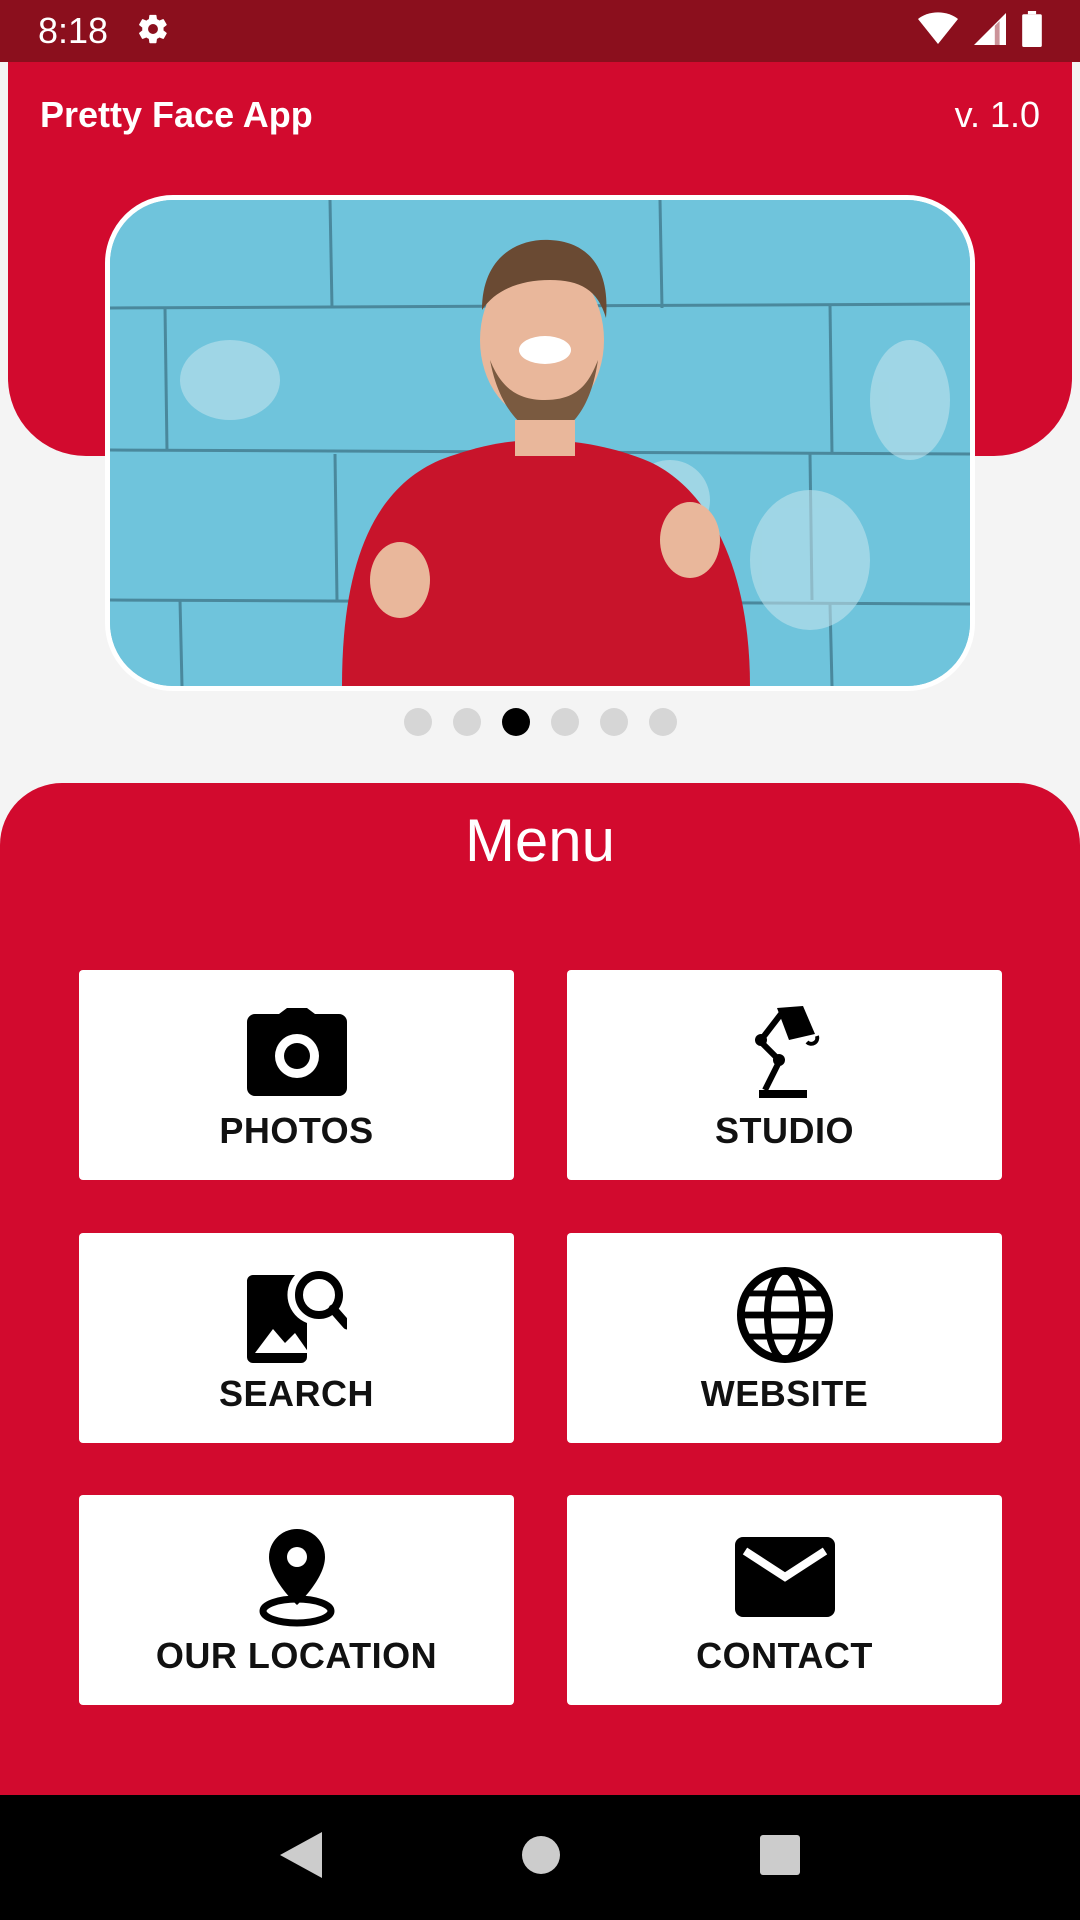 This screenshot has height=1920, width=1080. I want to click on menu-title: Menu, so click(540, 840).